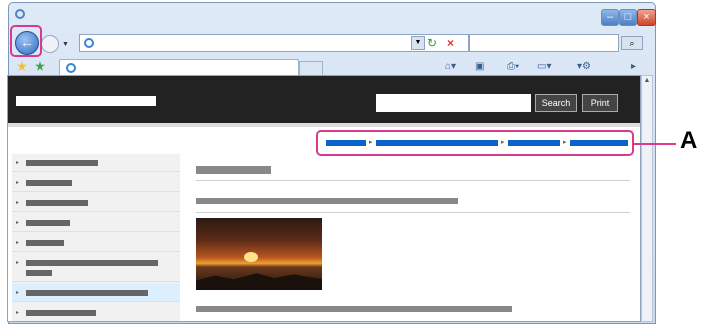  I want to click on sidebar-item-active: ▸, so click(96, 293).